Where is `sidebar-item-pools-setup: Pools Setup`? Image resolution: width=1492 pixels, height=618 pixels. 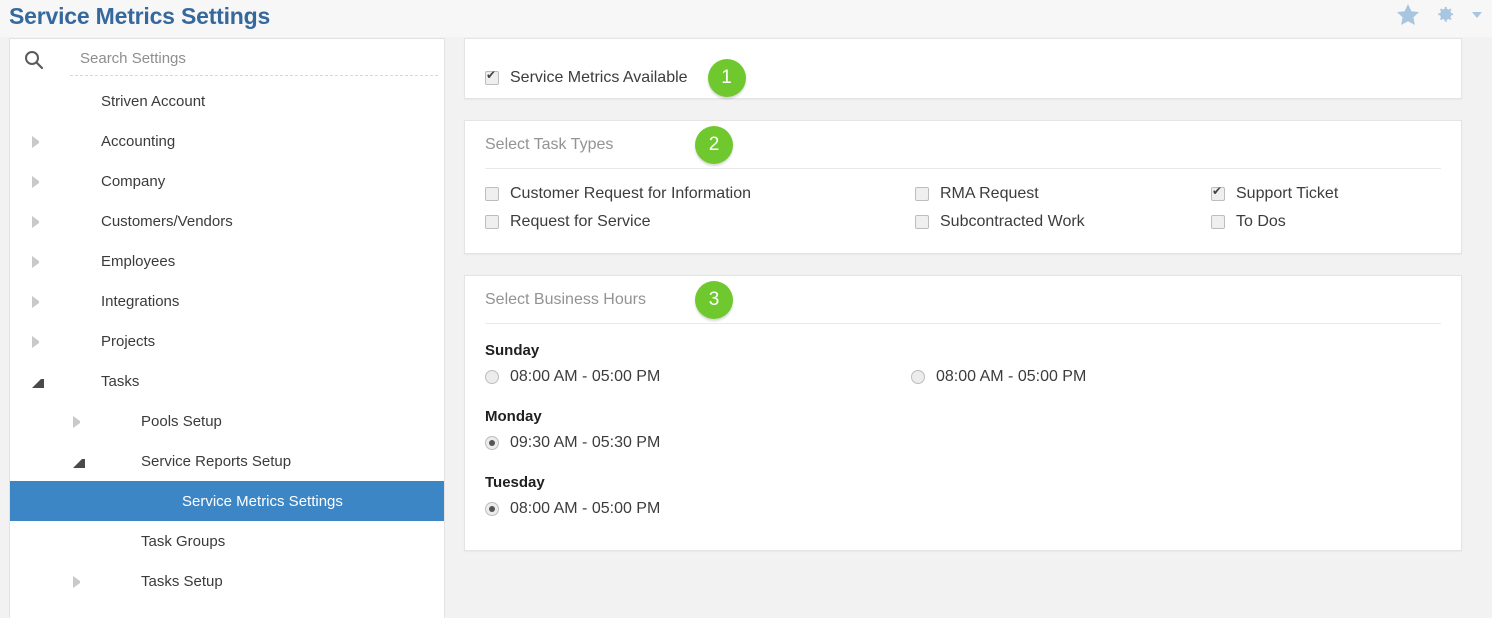
sidebar-item-pools-setup: Pools Setup is located at coordinates (227, 421).